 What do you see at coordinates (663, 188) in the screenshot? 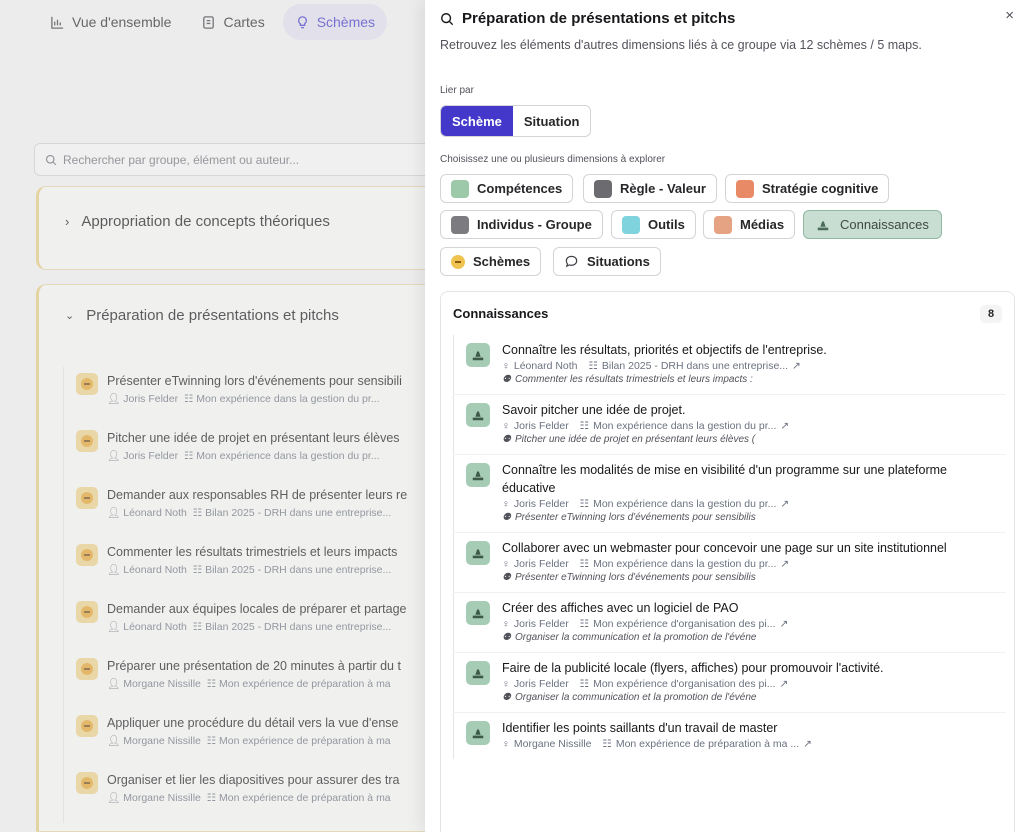
I see `chip-label: Règle - Valeur` at bounding box center [663, 188].